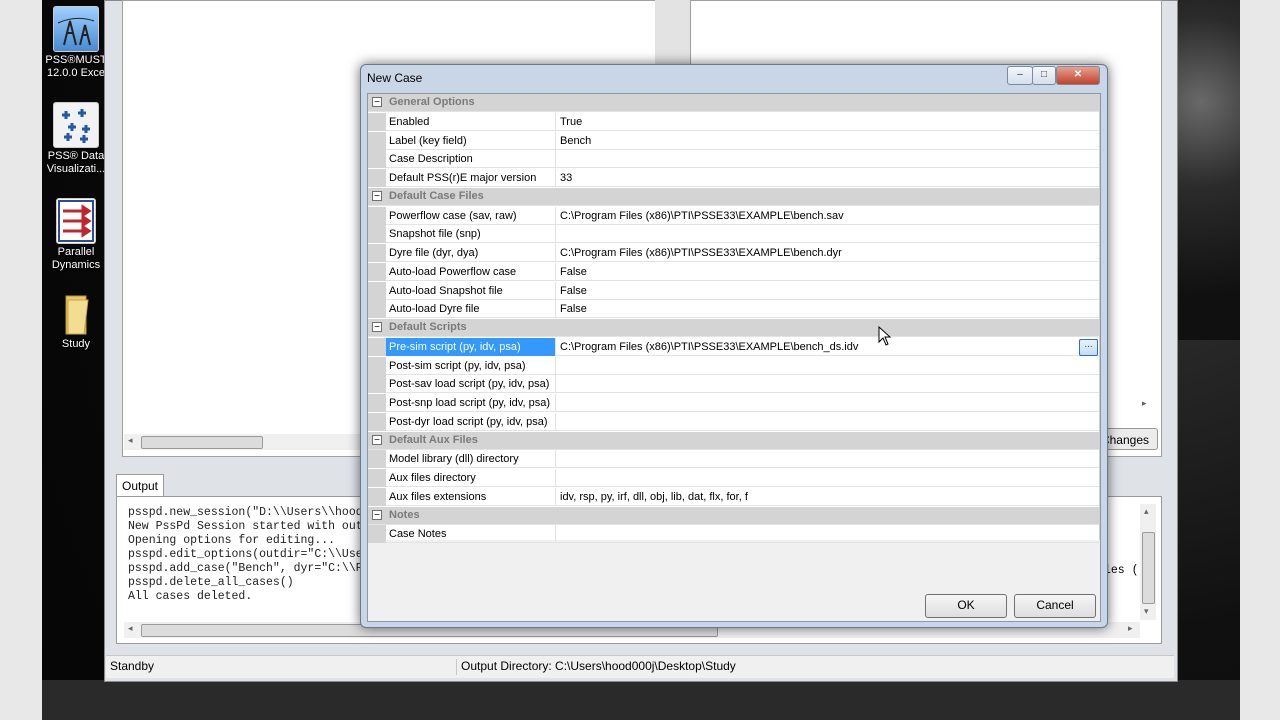  What do you see at coordinates (1055, 606) in the screenshot?
I see `cancel-button: Cancel` at bounding box center [1055, 606].